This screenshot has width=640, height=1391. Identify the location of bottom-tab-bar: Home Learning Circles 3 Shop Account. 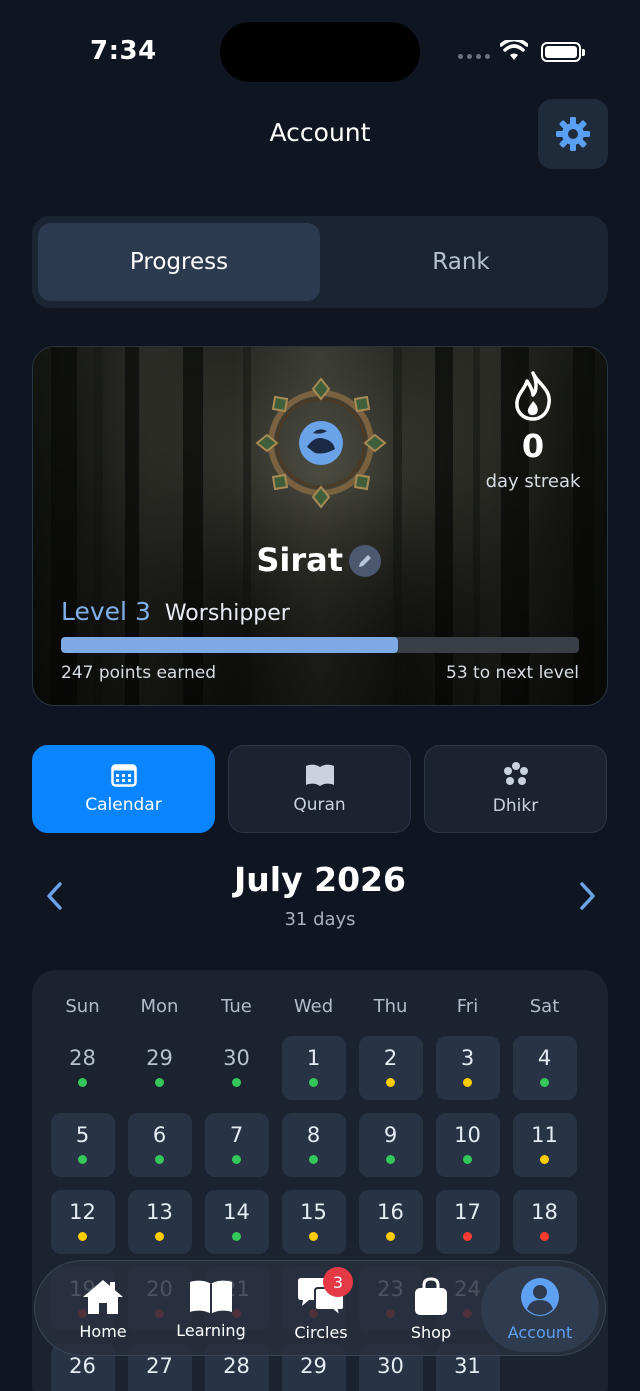
(320, 1308).